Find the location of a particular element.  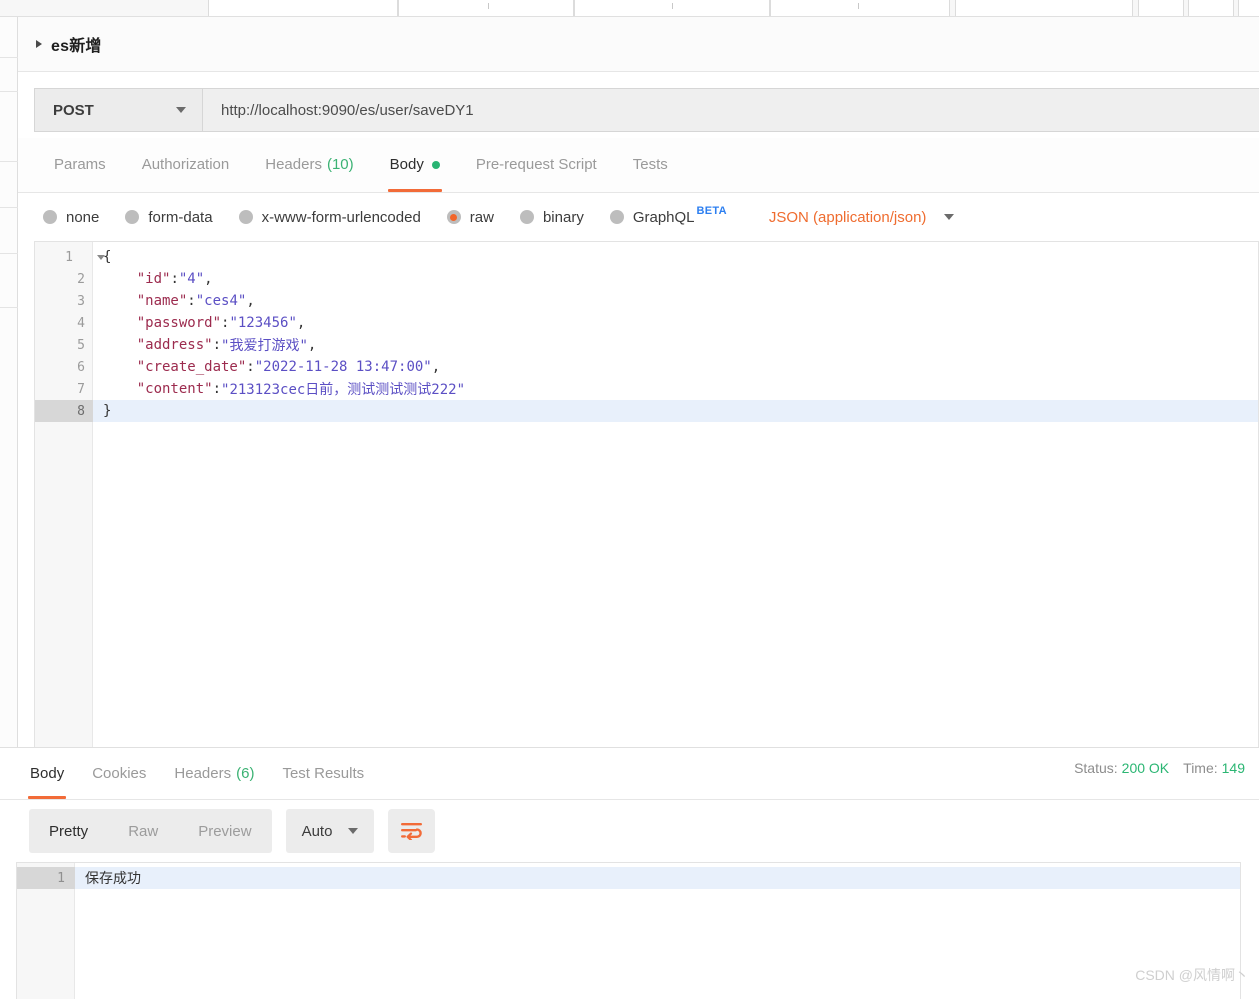

code-line: "create_date": "2022-11-28 13:47:00", is located at coordinates (675, 367).